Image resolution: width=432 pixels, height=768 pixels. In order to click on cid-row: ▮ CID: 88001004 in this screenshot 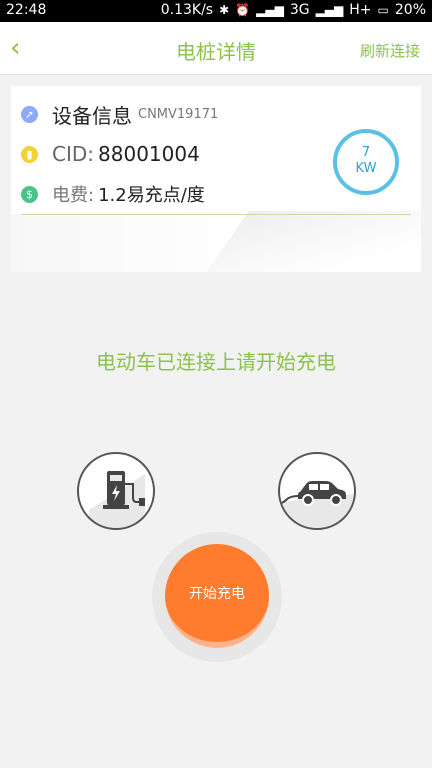, I will do `click(110, 154)`.